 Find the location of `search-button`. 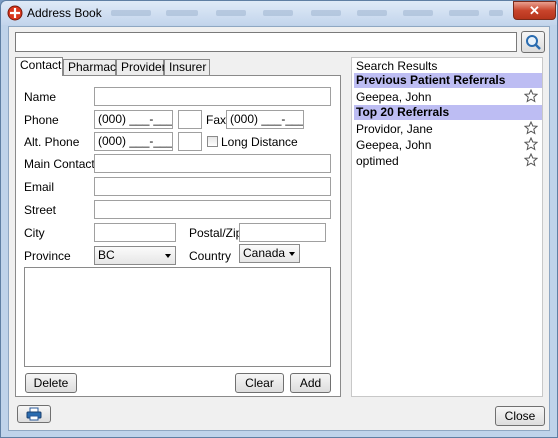

search-button is located at coordinates (533, 42).